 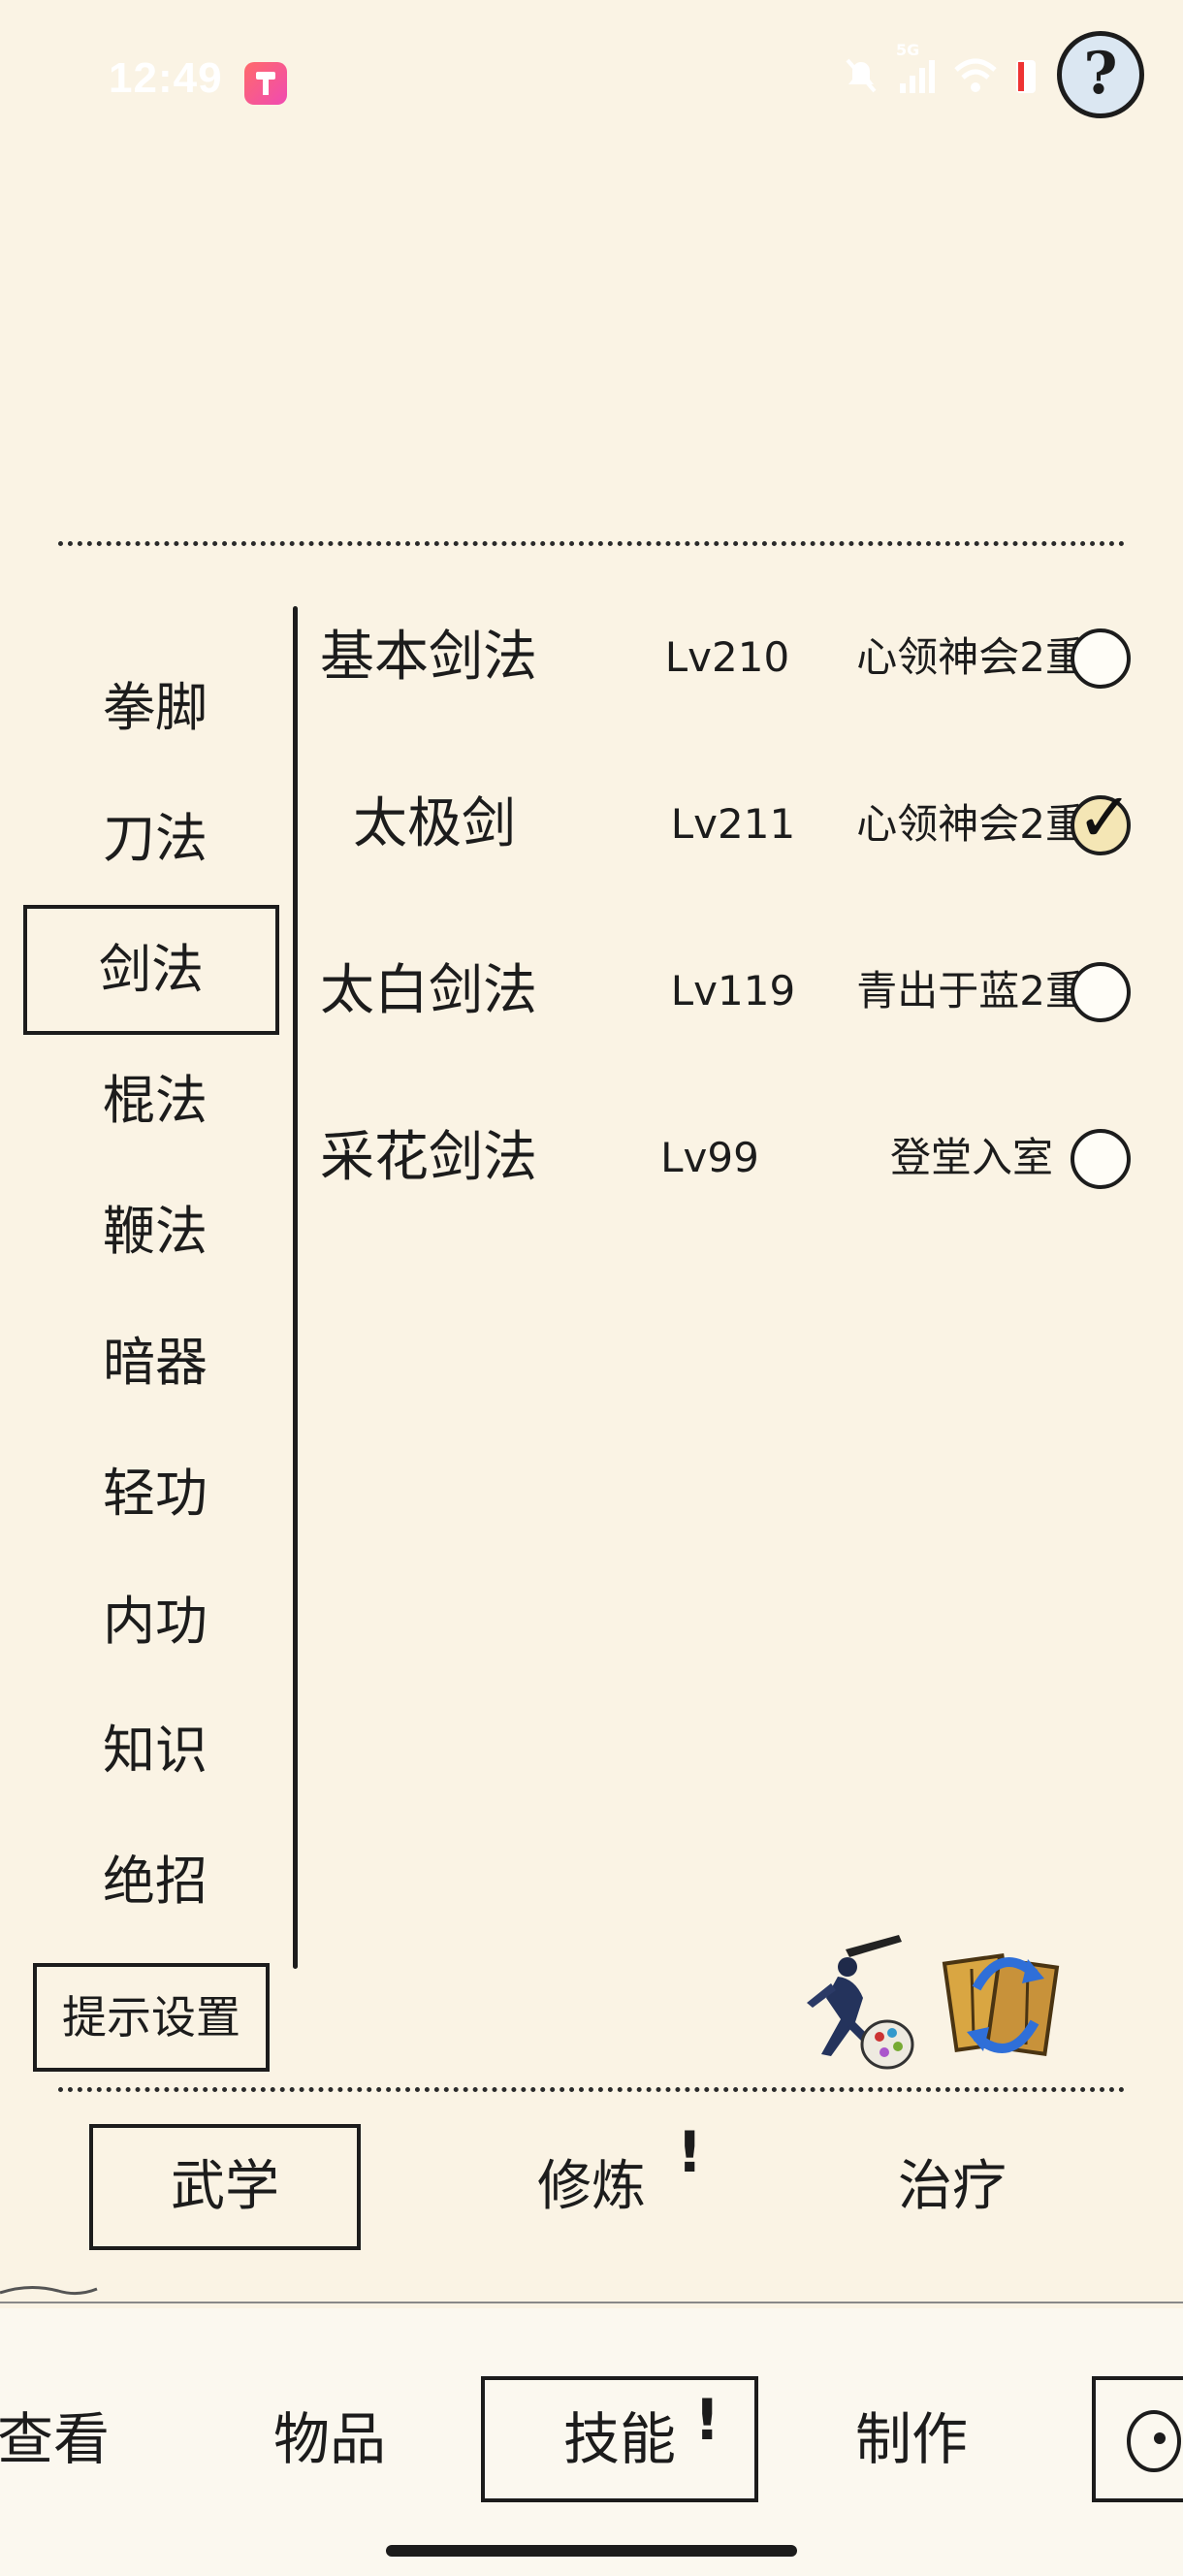 What do you see at coordinates (1102, 817) in the screenshot?
I see `skill-checkbox-checked` at bounding box center [1102, 817].